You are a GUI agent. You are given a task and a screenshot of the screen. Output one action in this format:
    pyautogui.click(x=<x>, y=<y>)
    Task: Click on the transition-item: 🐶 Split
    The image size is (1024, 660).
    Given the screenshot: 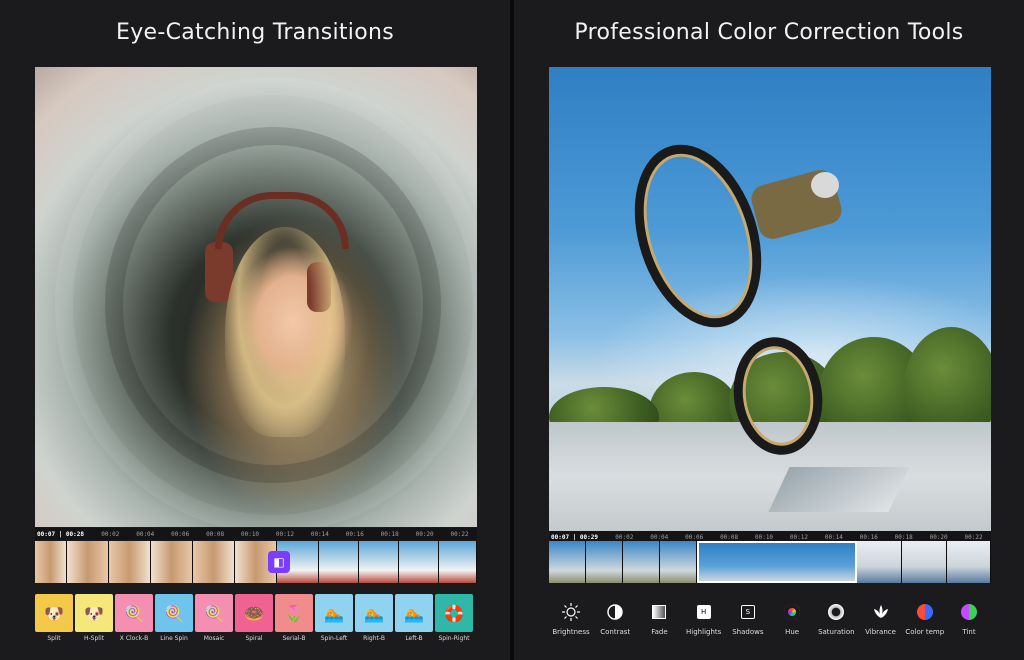 What is the action you would take?
    pyautogui.click(x=54, y=622)
    